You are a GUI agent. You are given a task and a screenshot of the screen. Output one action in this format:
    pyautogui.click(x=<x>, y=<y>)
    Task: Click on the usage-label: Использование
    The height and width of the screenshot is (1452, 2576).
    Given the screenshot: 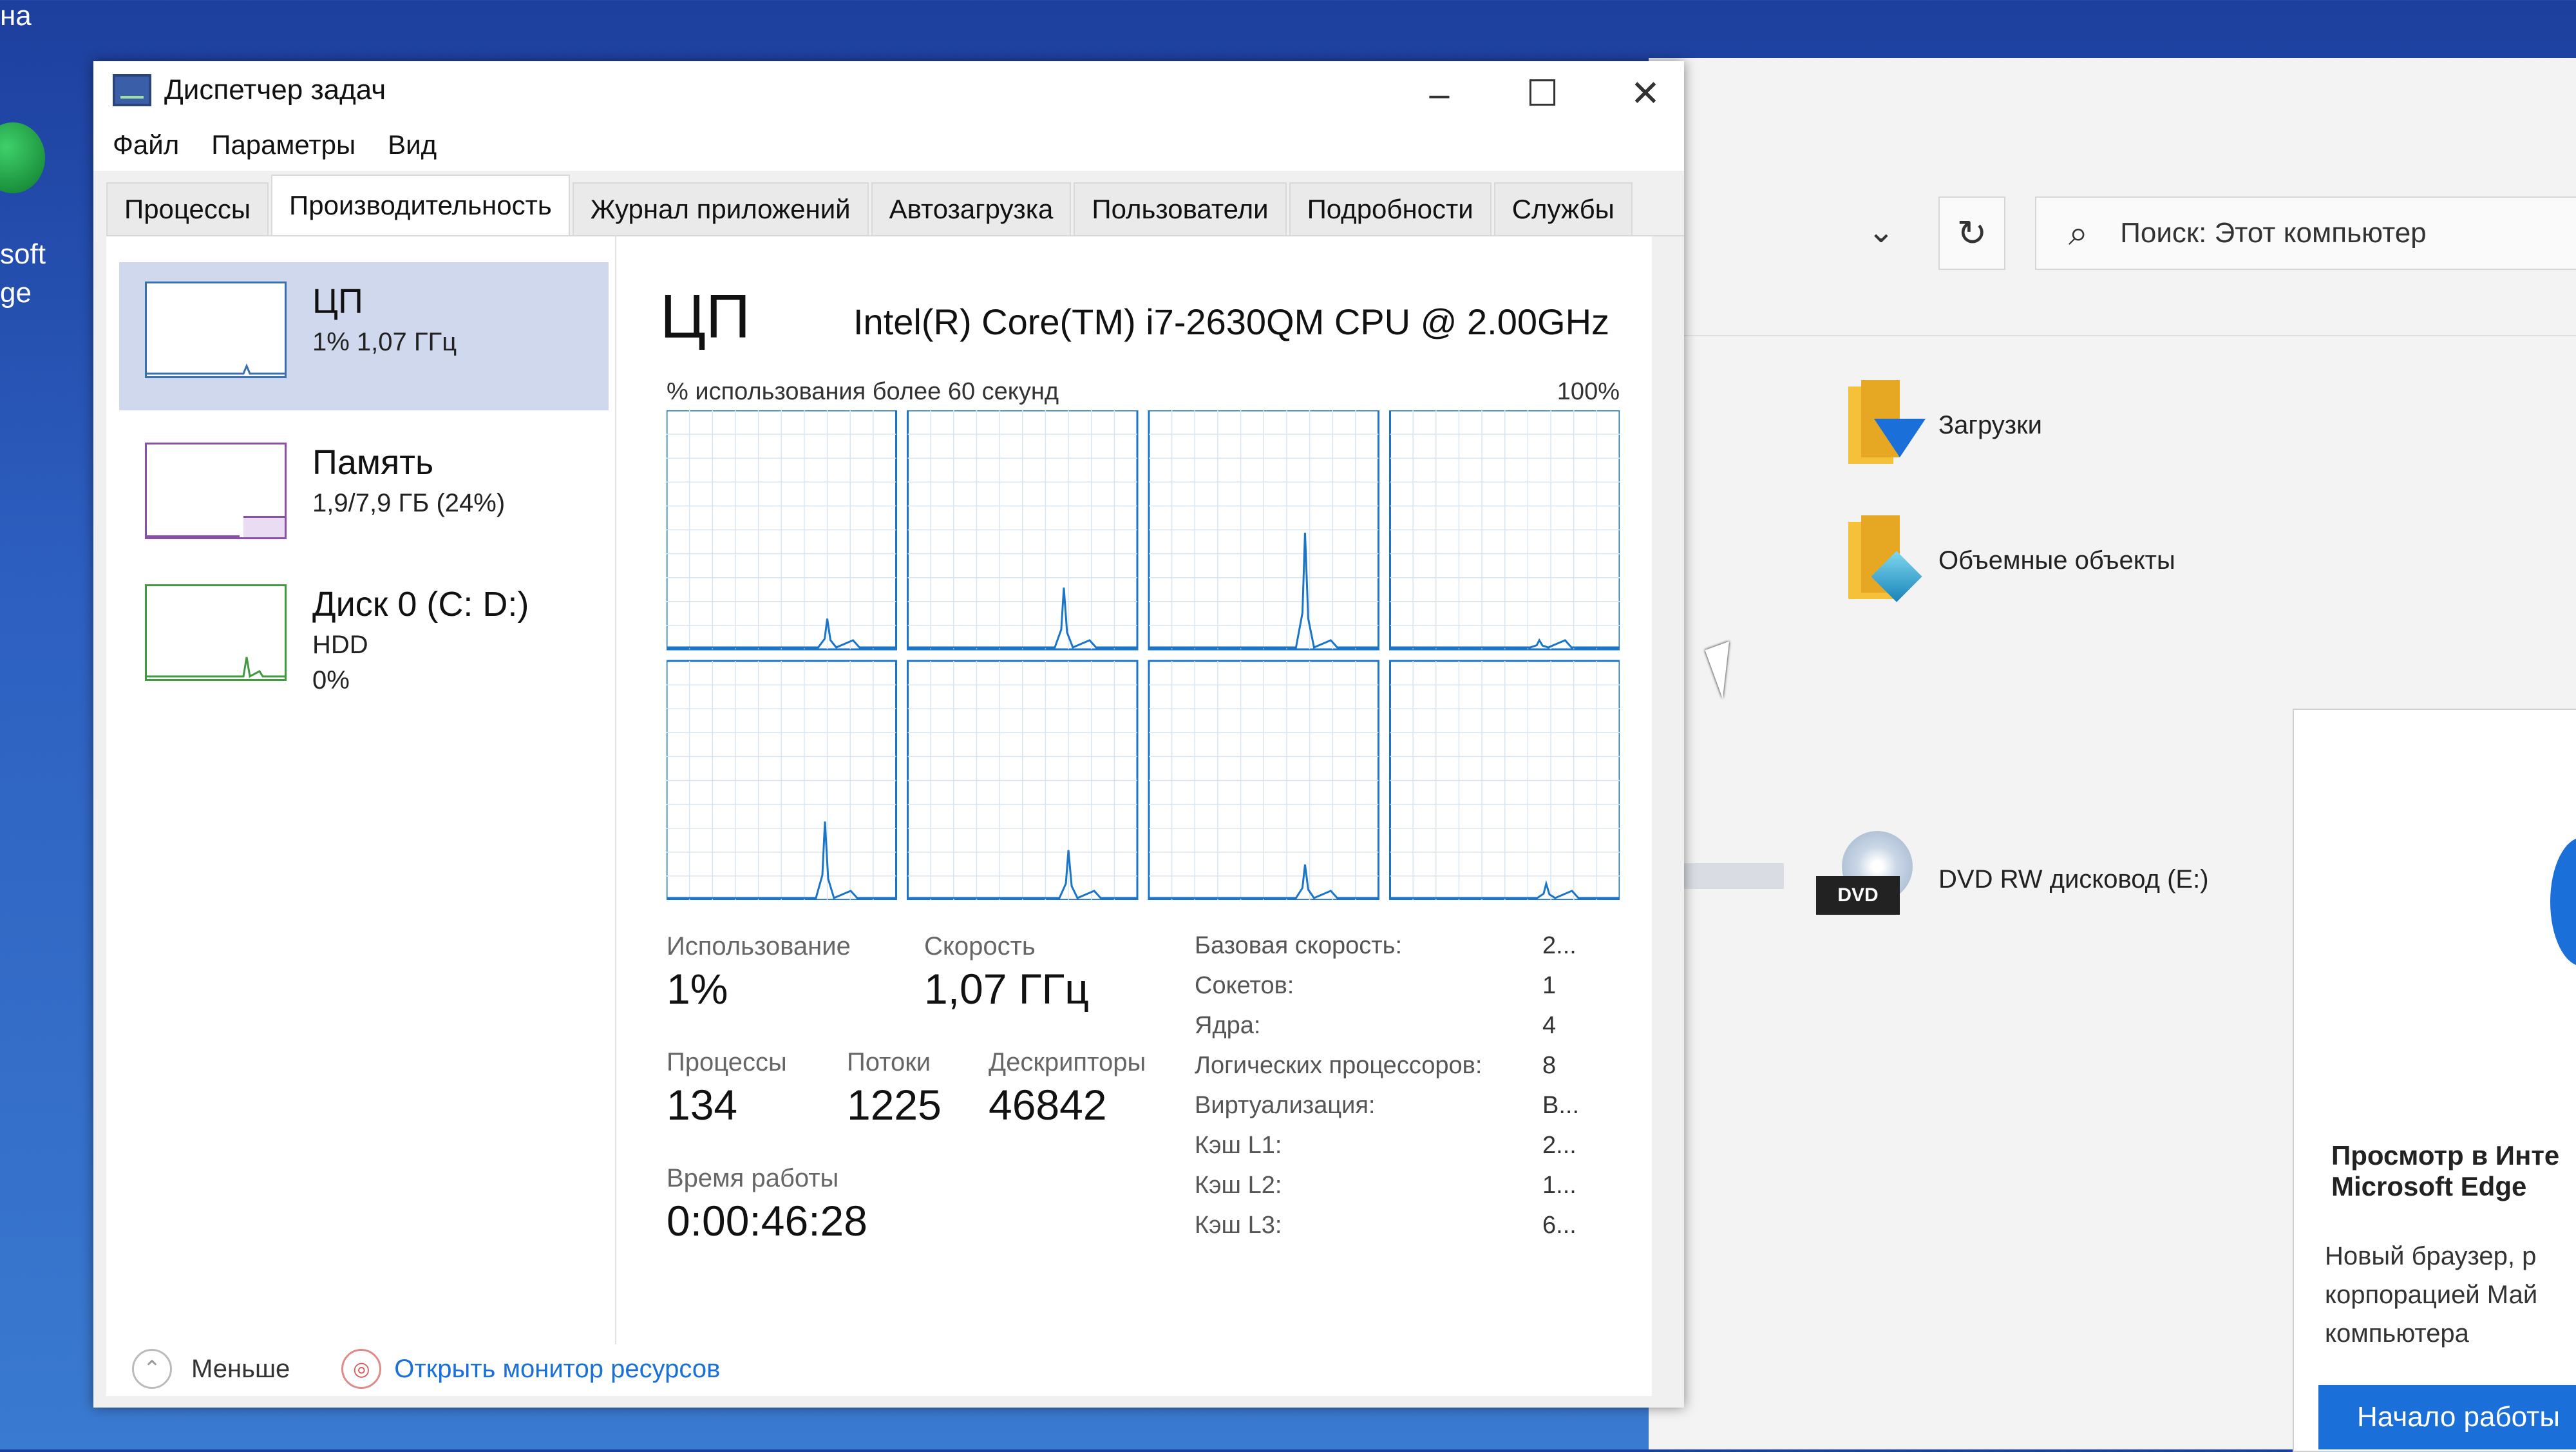 What is the action you would take?
    pyautogui.click(x=759, y=946)
    